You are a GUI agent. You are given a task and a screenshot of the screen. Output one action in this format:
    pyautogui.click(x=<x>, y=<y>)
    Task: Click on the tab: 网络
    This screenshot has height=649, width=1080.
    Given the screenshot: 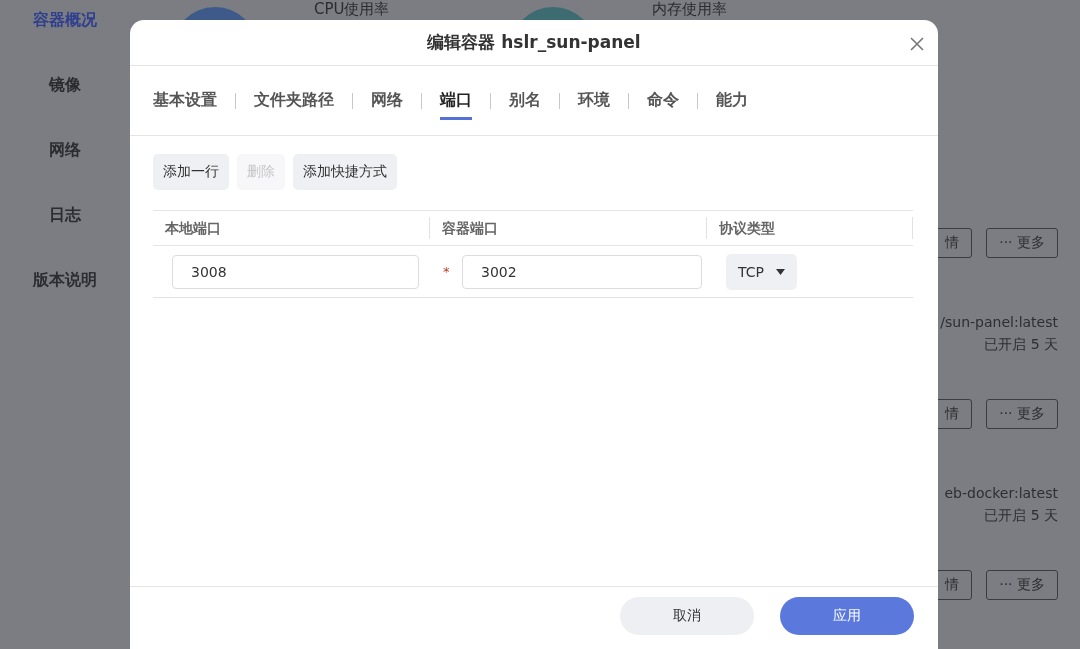 What is the action you would take?
    pyautogui.click(x=387, y=102)
    